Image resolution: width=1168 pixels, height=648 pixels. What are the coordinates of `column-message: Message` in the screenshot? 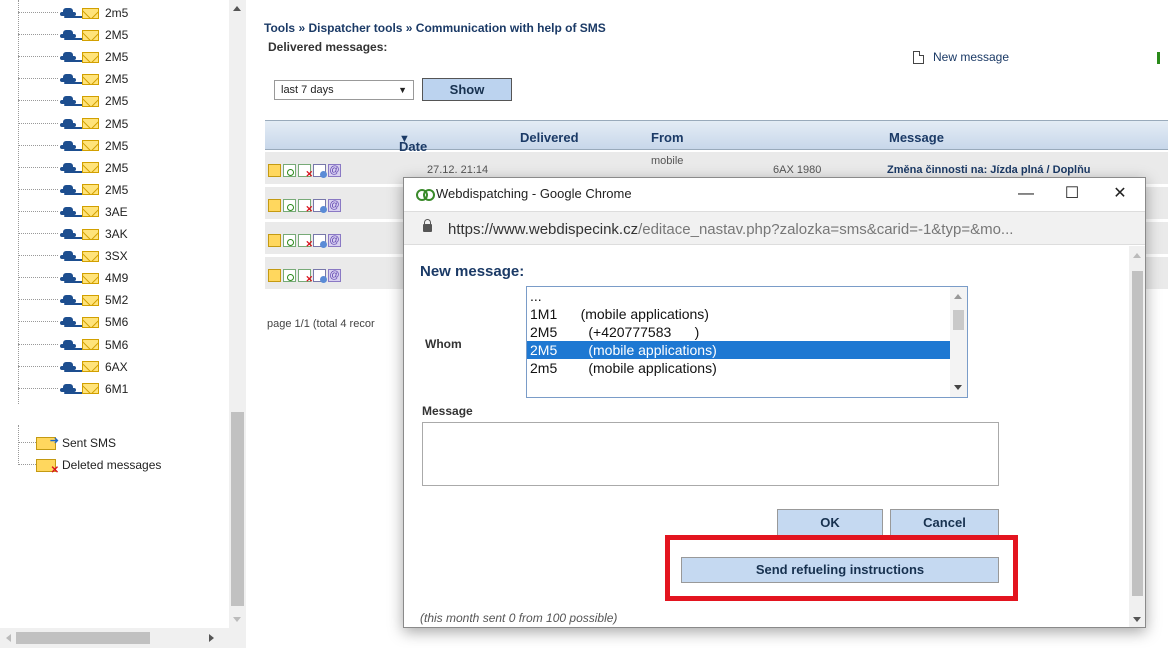 It's located at (916, 137).